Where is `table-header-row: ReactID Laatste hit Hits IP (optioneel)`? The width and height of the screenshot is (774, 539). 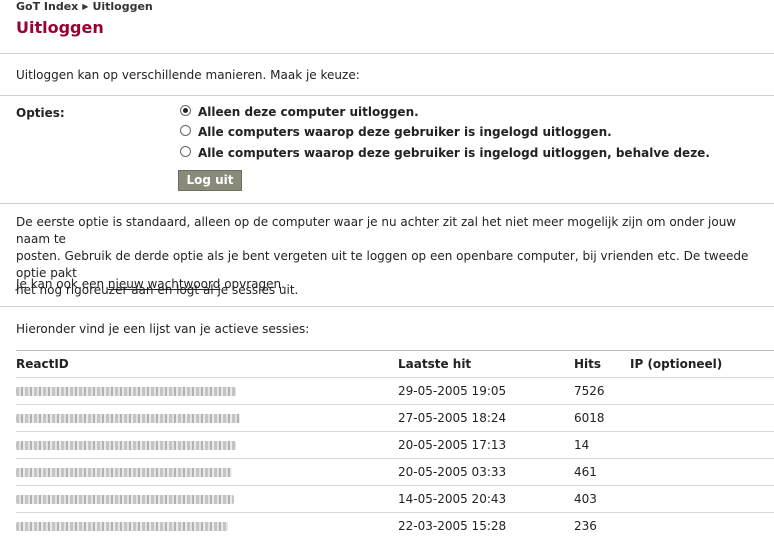
table-header-row: ReactID Laatste hit Hits IP (optioneel) is located at coordinates (395, 364).